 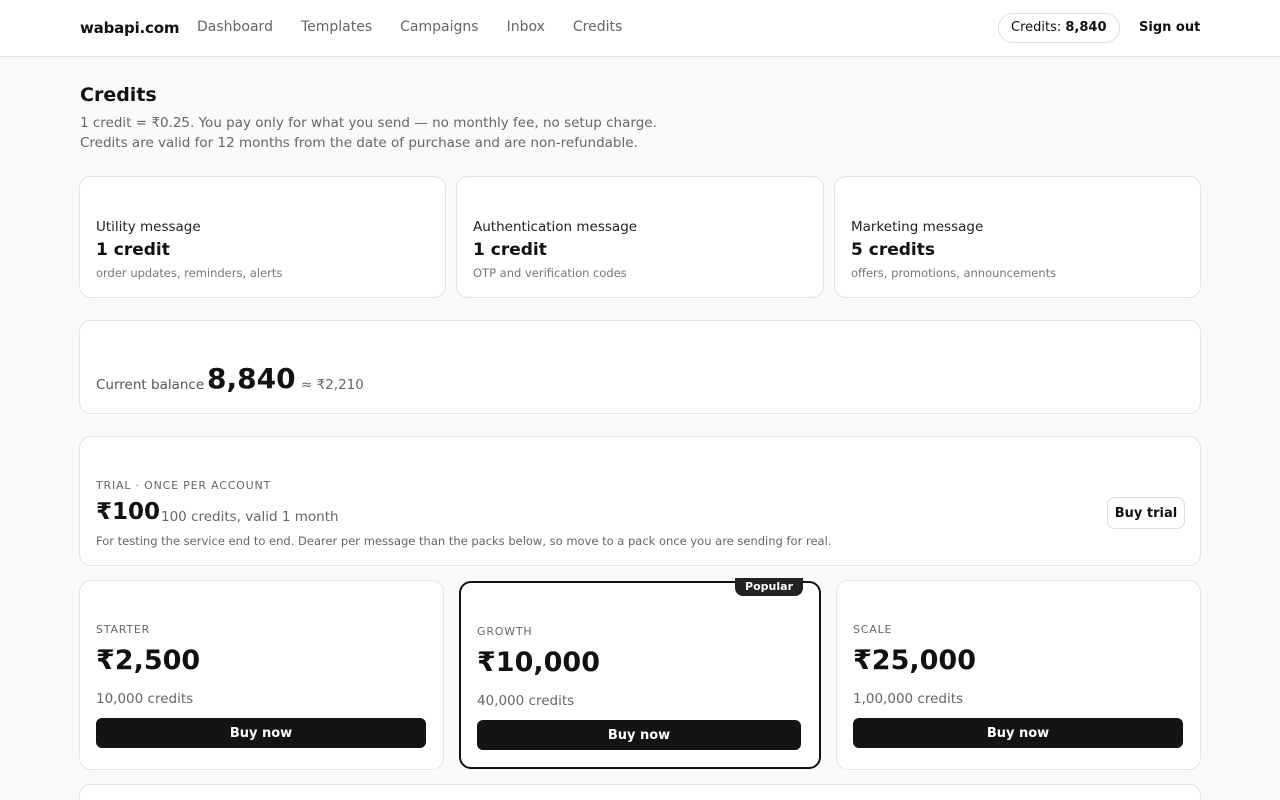 What do you see at coordinates (118, 95) in the screenshot?
I see `page-title: Credits` at bounding box center [118, 95].